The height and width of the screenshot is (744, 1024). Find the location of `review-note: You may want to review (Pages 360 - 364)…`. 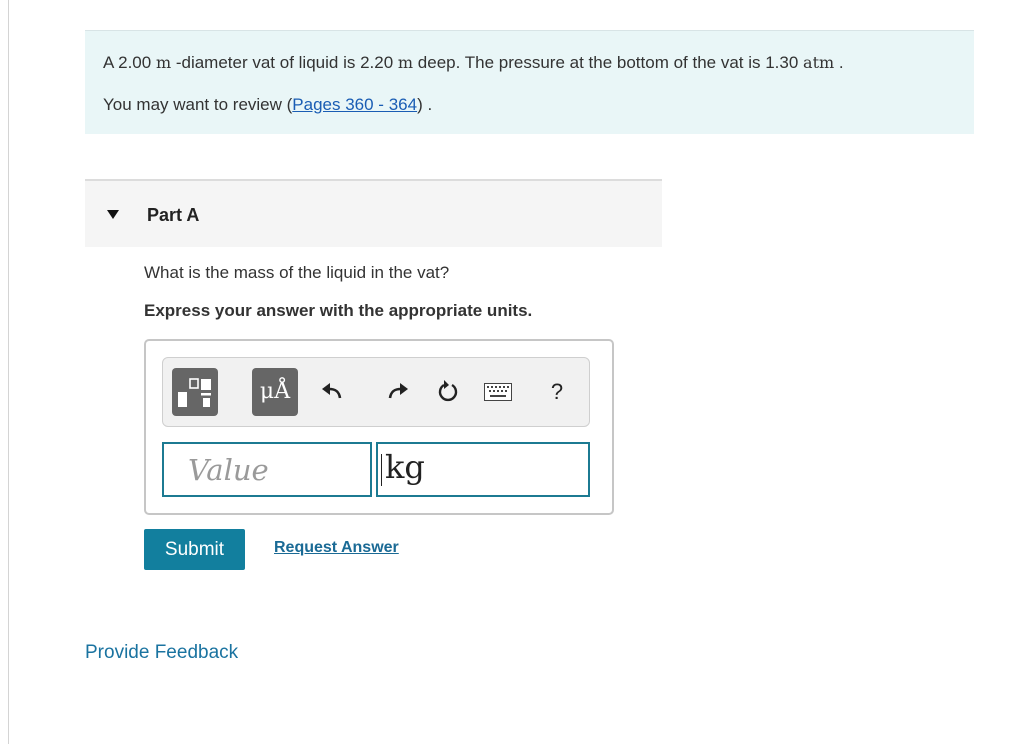

review-note: You may want to review (Pages 360 - 364)… is located at coordinates (268, 104).